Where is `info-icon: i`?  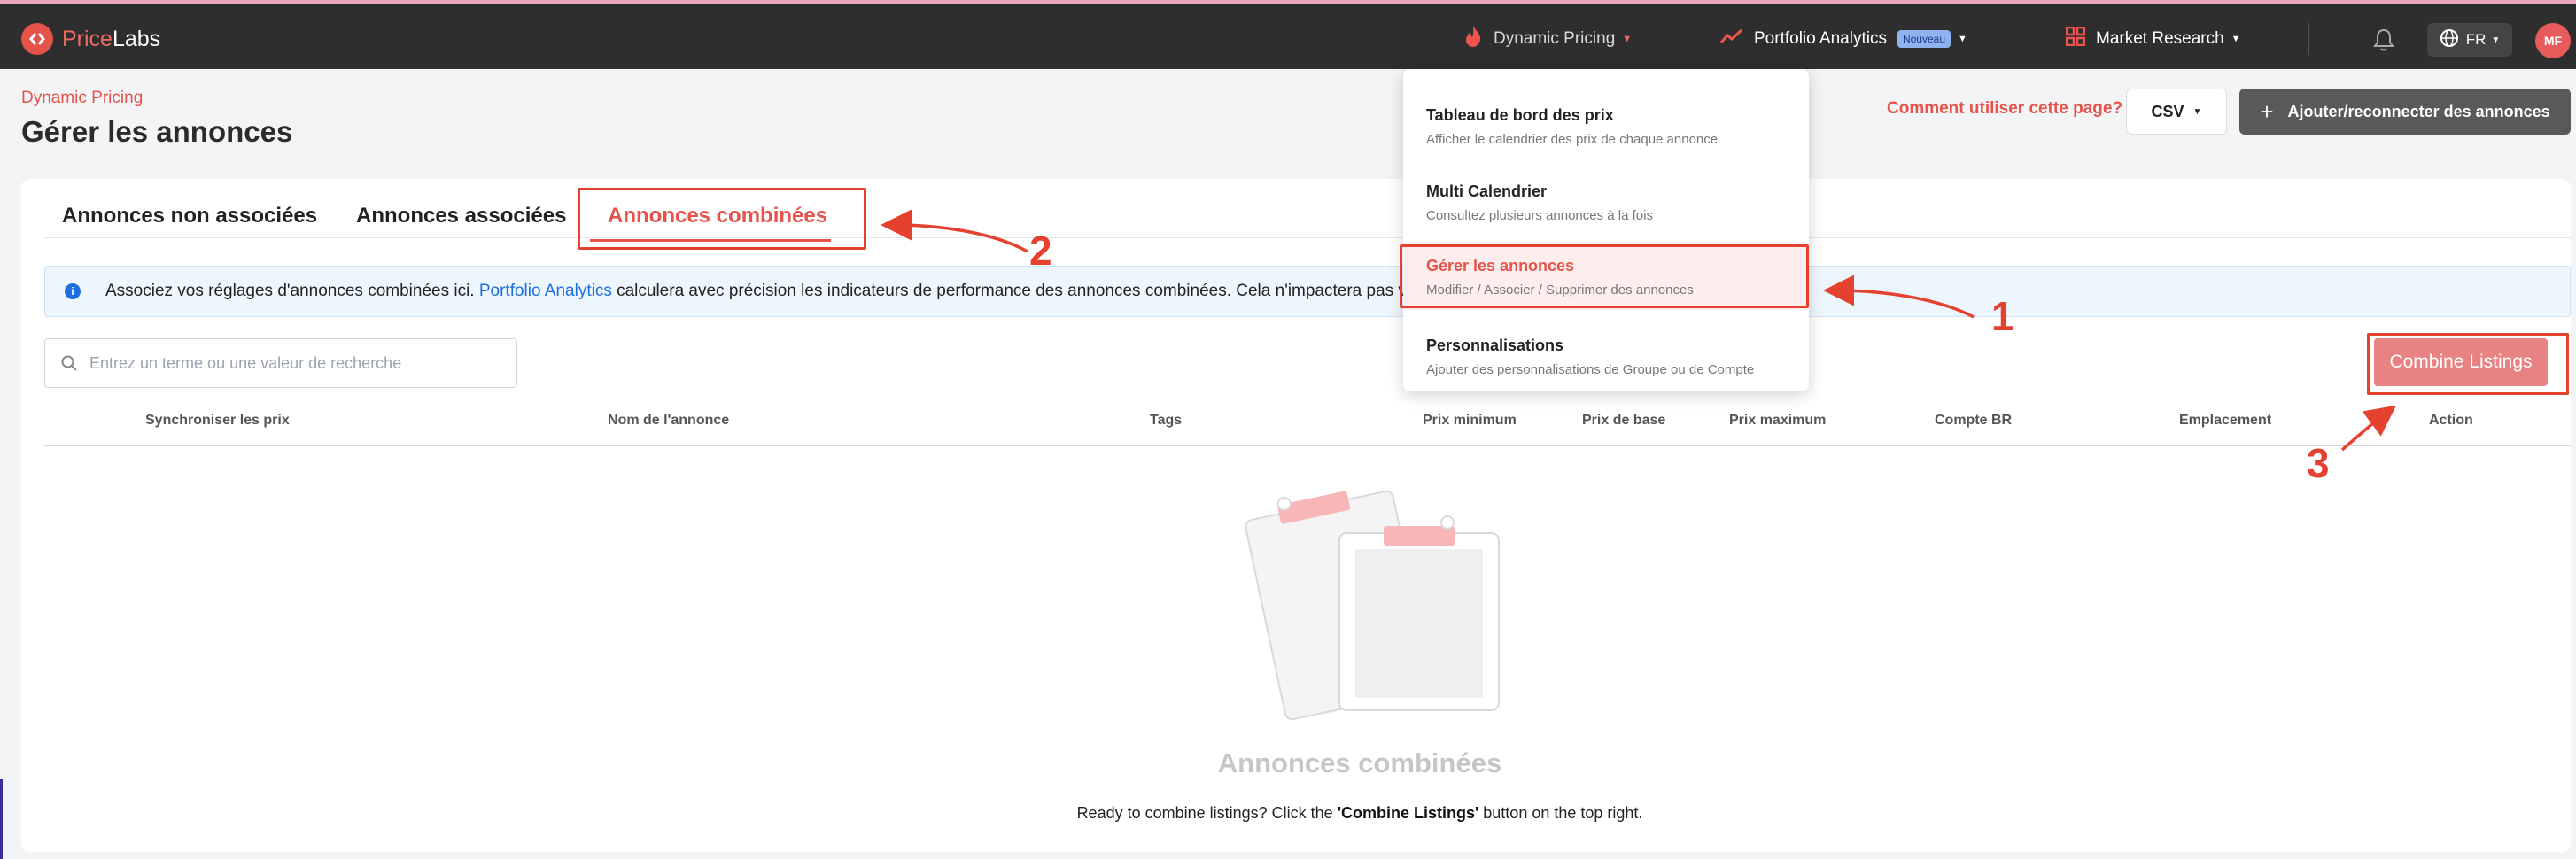 info-icon: i is located at coordinates (73, 291).